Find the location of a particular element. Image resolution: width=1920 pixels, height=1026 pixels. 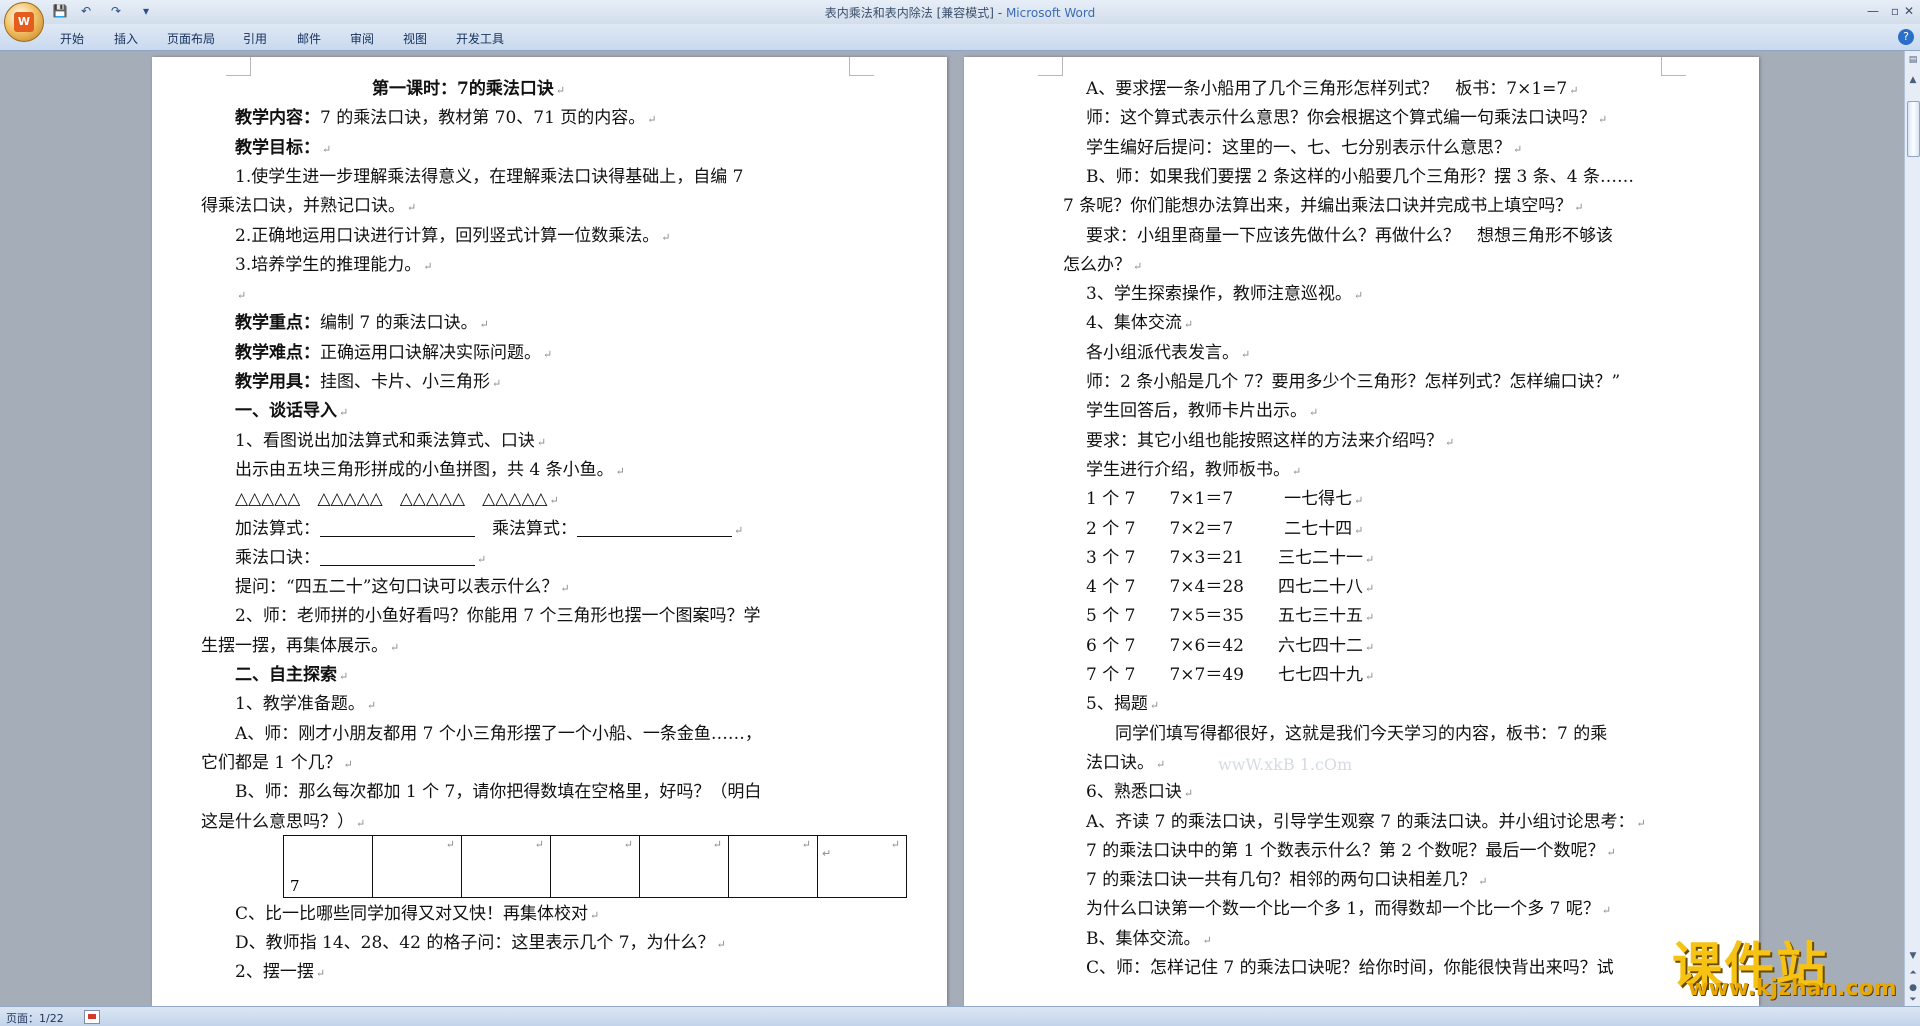

text-run: 各小组派代表发言。 is located at coordinates (1162, 352).